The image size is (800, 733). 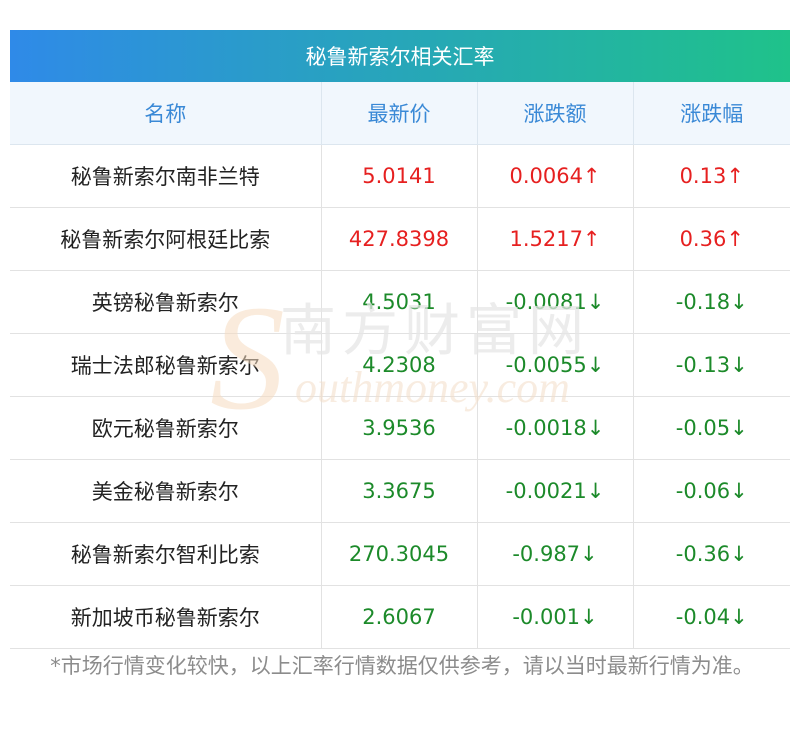 I want to click on table-row: 秘鲁新索尔南非兰特 5.0141 0.0064↑ 0.13↑, so click(x=400, y=176).